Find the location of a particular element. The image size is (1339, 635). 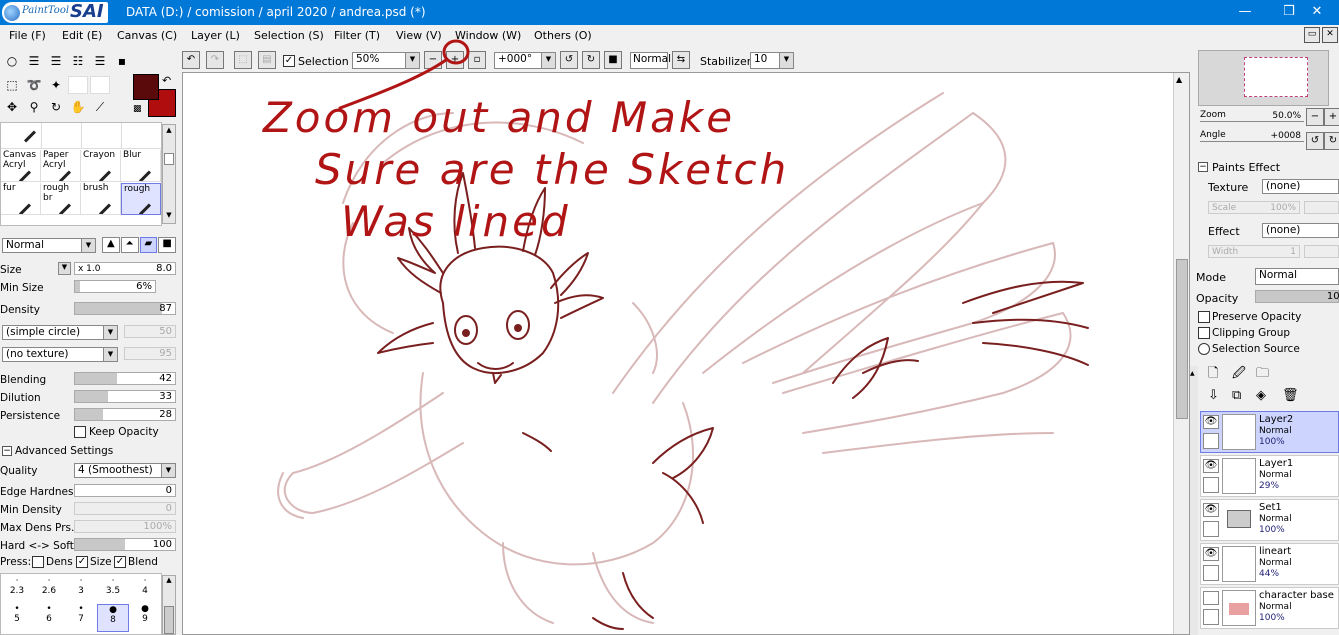

nav-angle-slider: +0008 is located at coordinates (1252, 136).